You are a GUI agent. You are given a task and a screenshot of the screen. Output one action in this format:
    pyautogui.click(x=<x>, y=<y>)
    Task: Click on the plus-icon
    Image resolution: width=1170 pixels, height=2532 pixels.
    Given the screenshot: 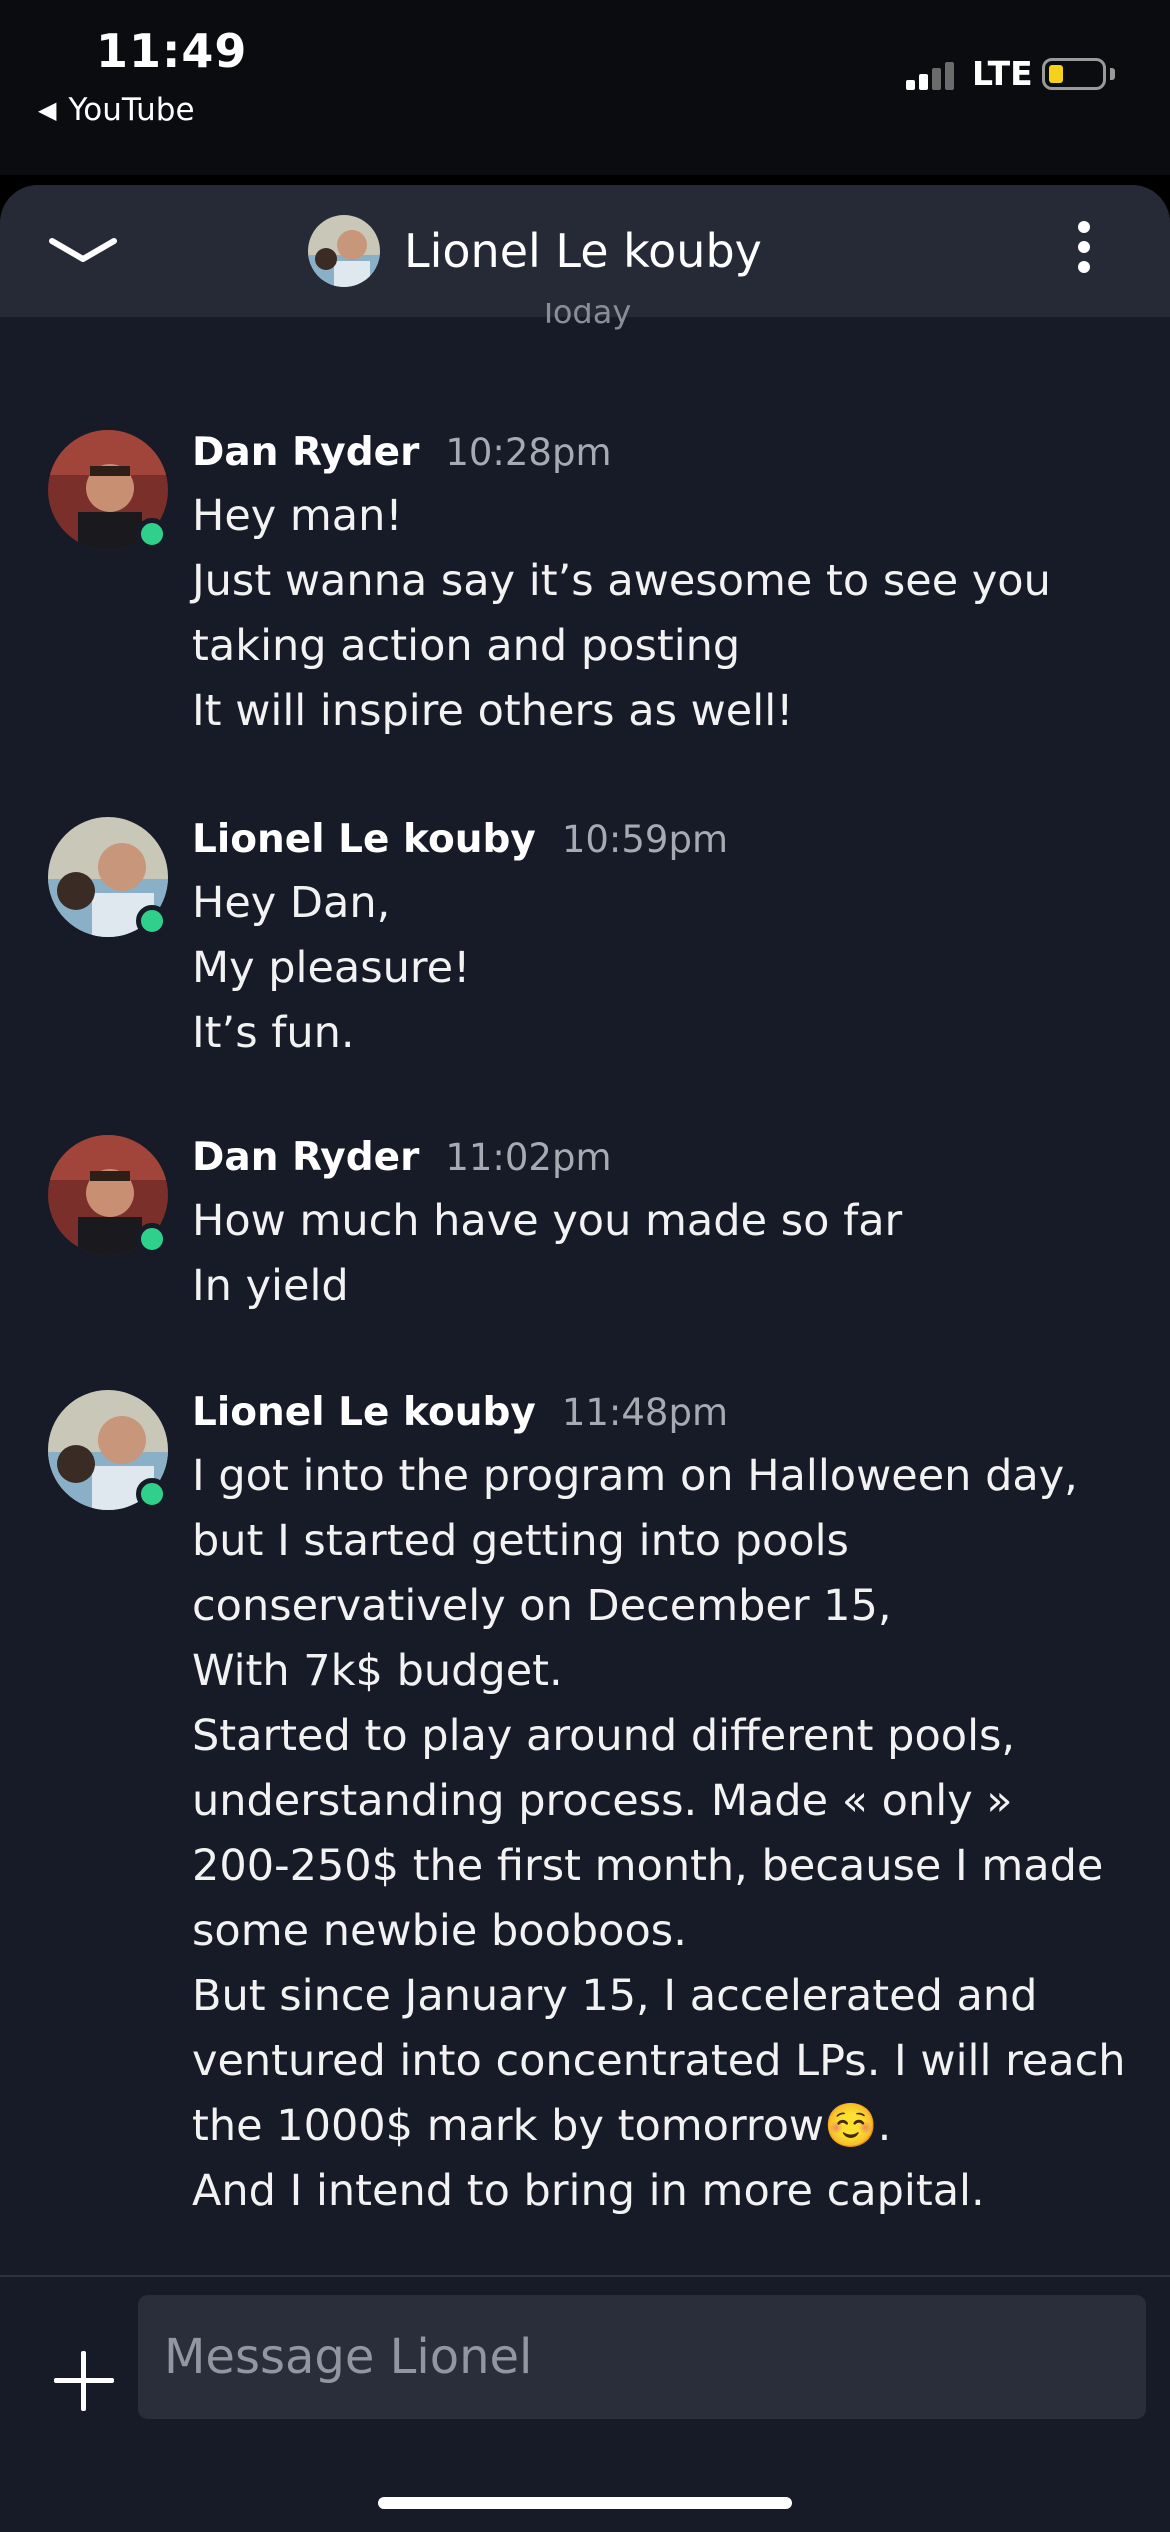 What is the action you would take?
    pyautogui.click(x=84, y=2381)
    